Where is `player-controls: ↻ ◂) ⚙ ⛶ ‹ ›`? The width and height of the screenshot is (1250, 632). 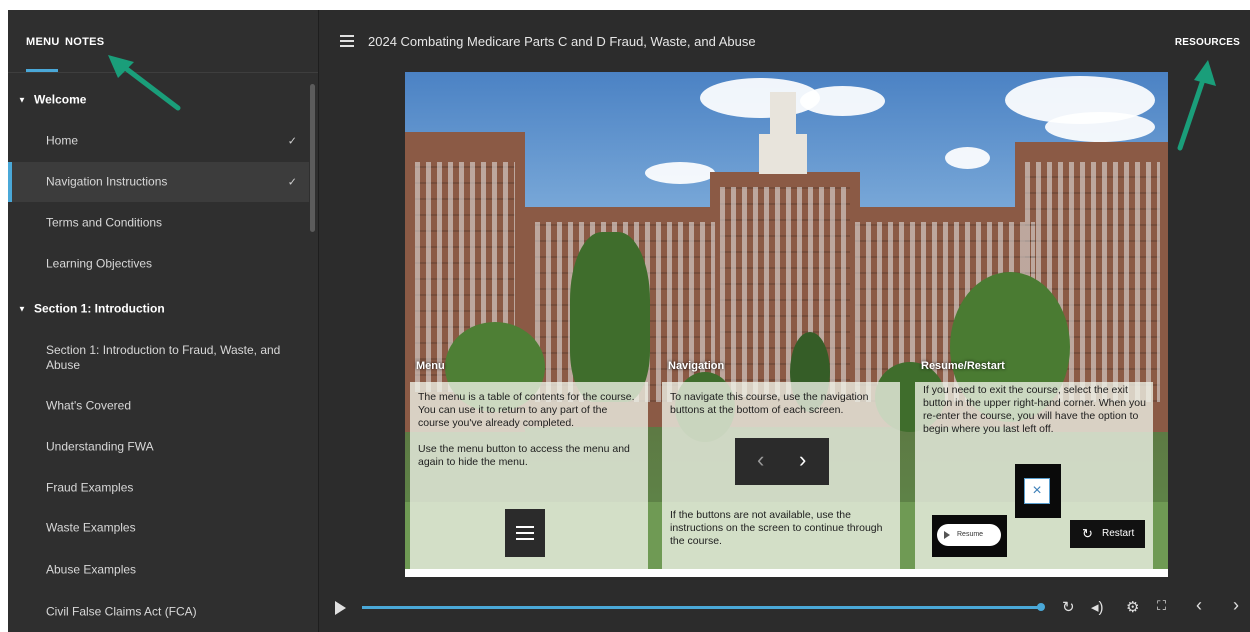
player-controls: ↻ ◂) ⚙ ⛶ ‹ › is located at coordinates (784, 611).